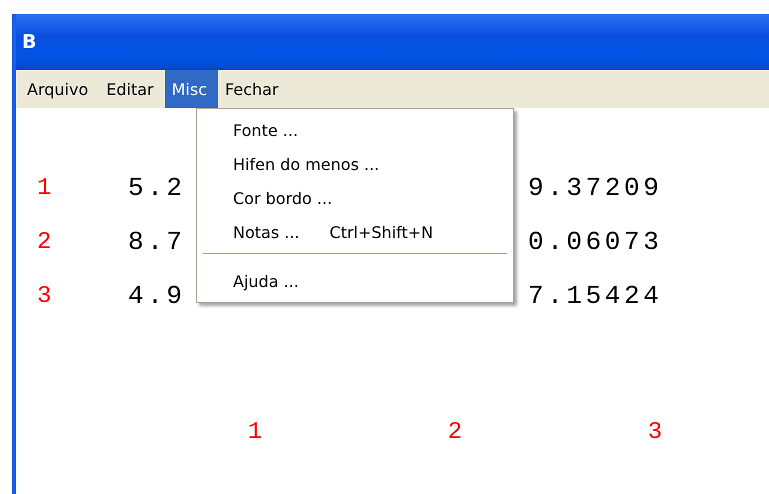 This screenshot has height=494, width=769. What do you see at coordinates (655, 432) in the screenshot?
I see `column-label: 3` at bounding box center [655, 432].